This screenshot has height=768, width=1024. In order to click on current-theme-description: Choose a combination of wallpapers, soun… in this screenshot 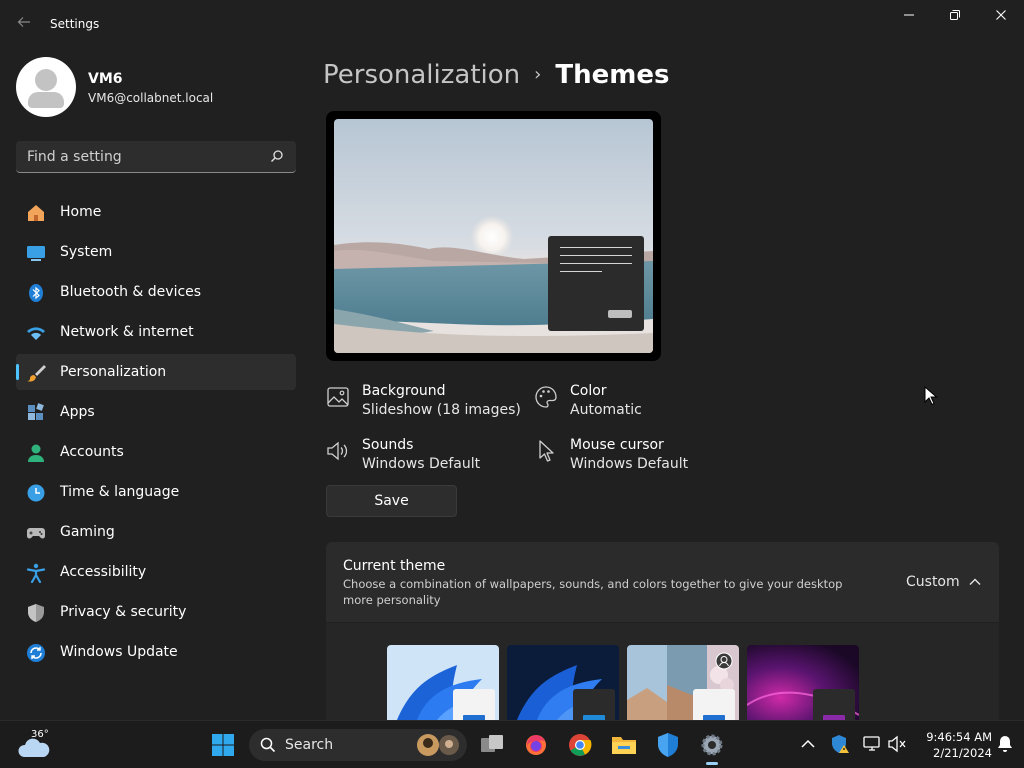, I will do `click(593, 592)`.